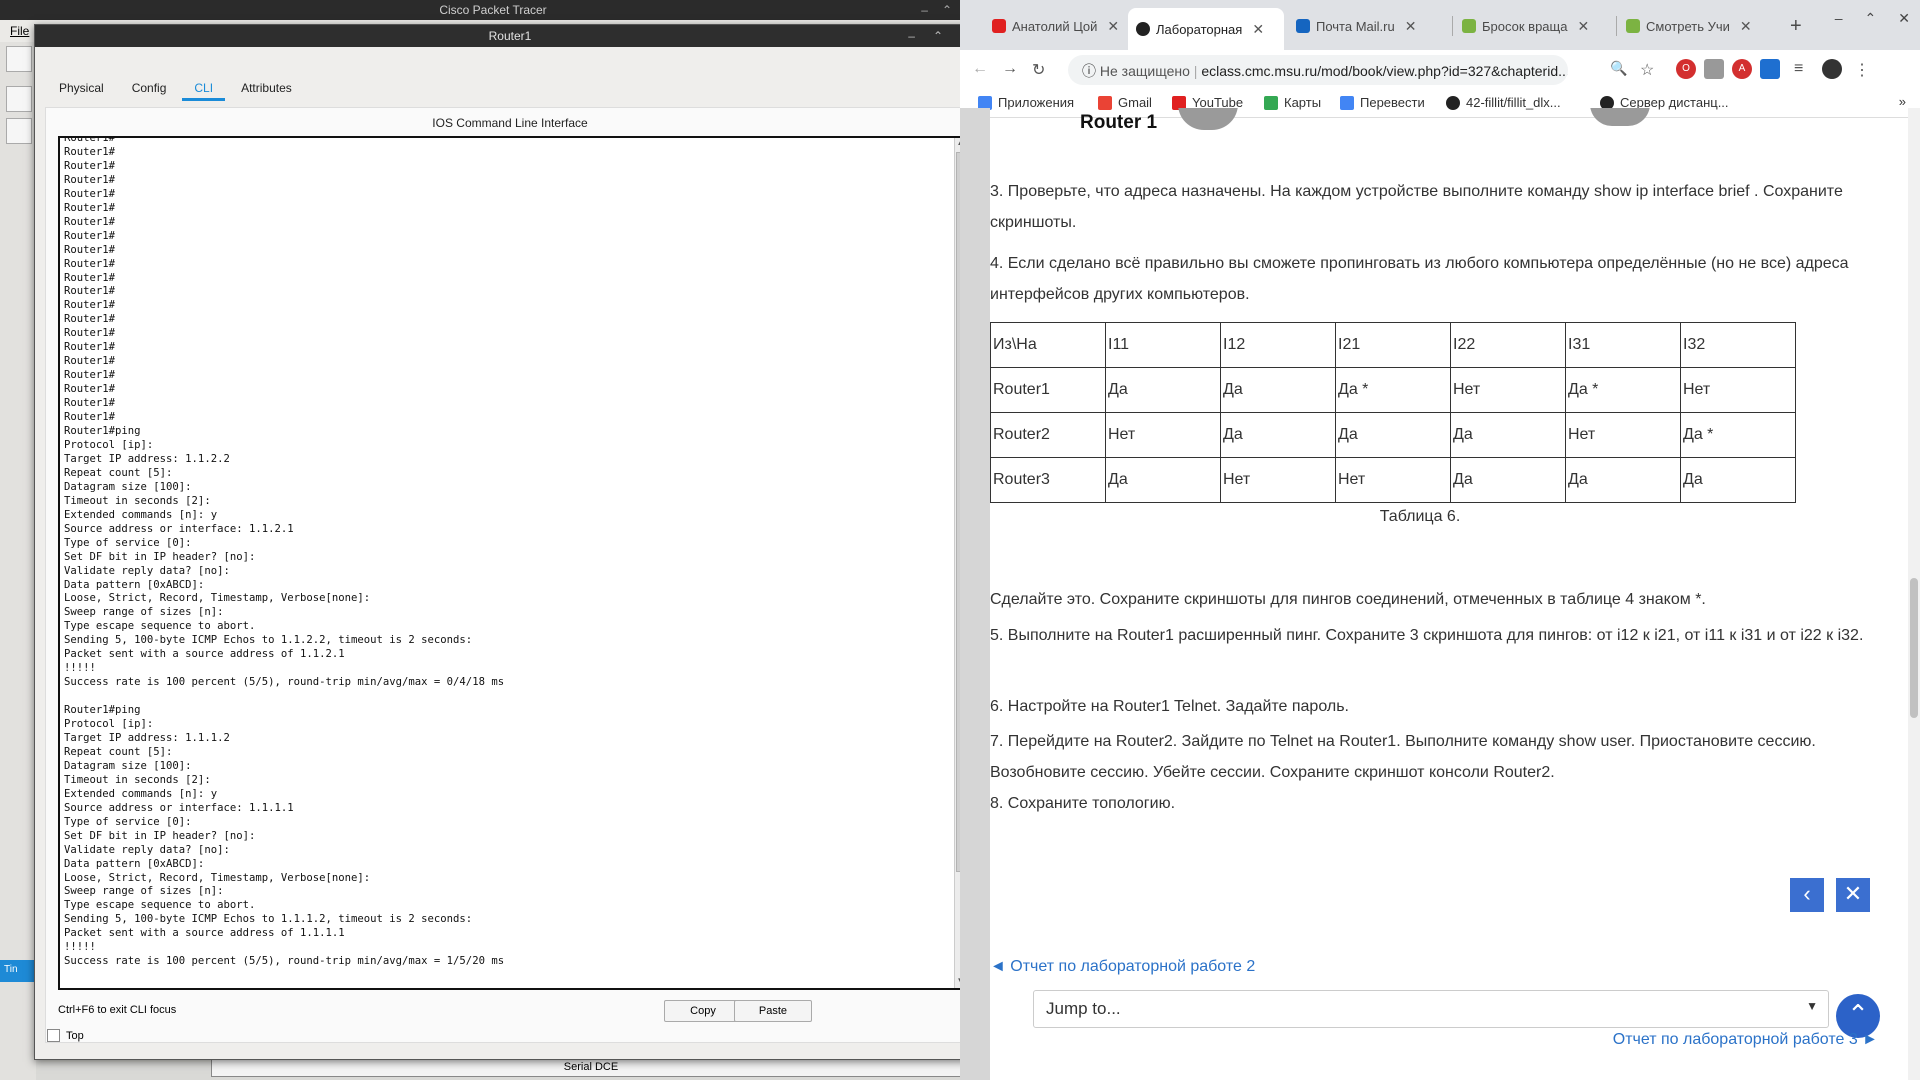 Image resolution: width=1920 pixels, height=1080 pixels. Describe the element at coordinates (1525, 26) in the screenshot. I see `tab-label: Бросок враща` at that location.